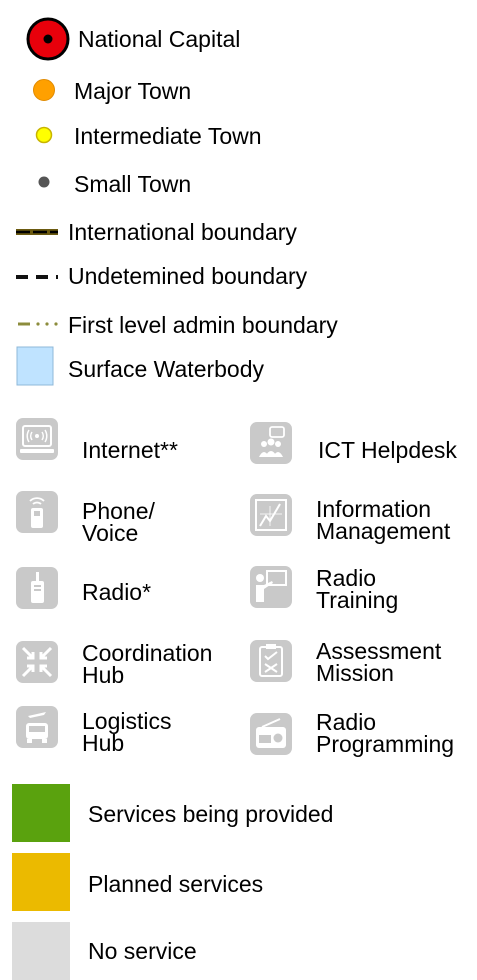  Describe the element at coordinates (133, 91) in the screenshot. I see `major-town-label: Major Town` at that location.